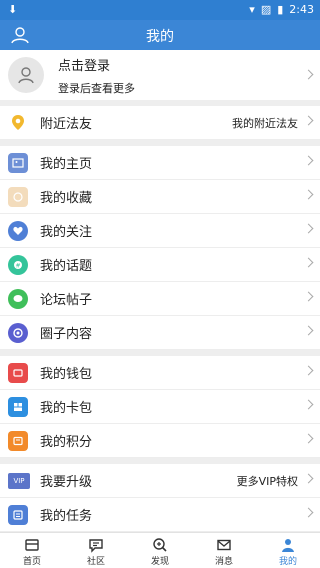 This screenshot has height=568, width=320. I want to click on tab-discover: 发现, so click(160, 550).